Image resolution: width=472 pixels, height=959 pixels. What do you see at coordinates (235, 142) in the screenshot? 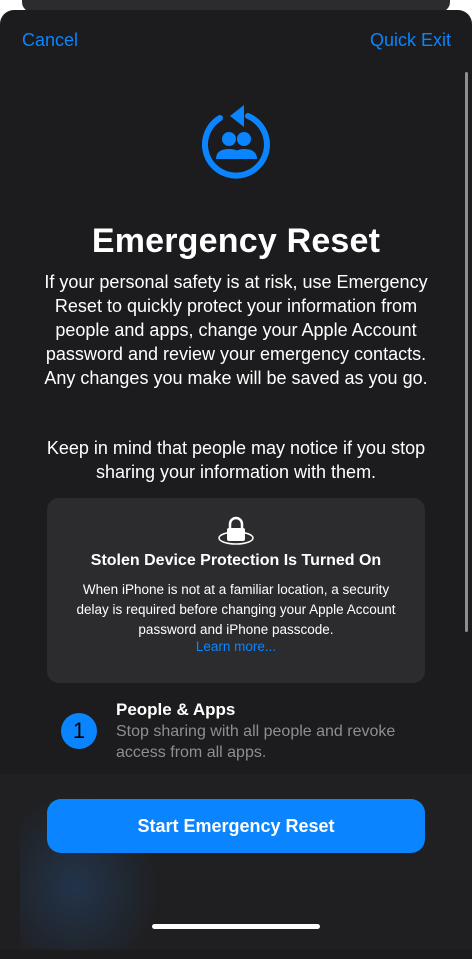
I see `people-reset-icon` at bounding box center [235, 142].